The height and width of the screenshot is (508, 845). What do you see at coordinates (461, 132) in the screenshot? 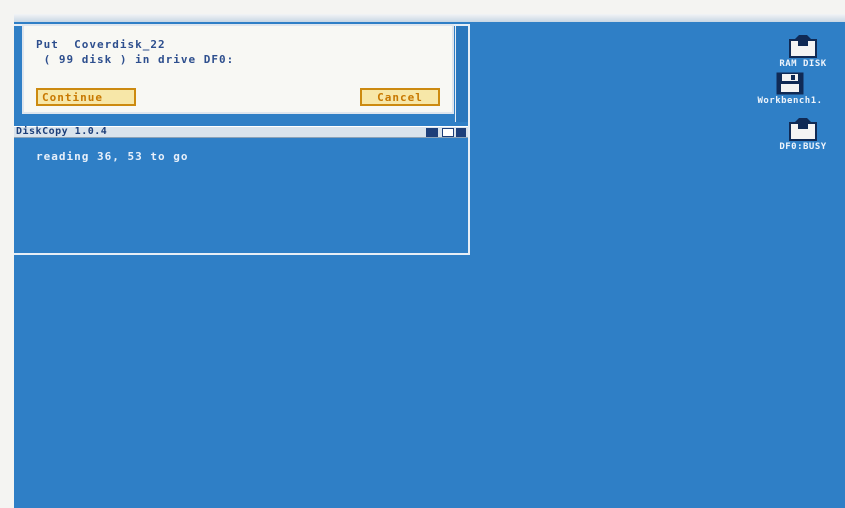
I see `front-gadget-icon` at bounding box center [461, 132].